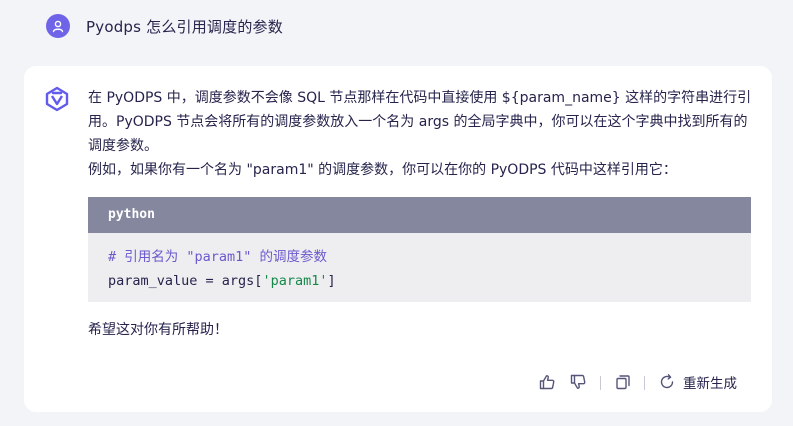 Image resolution: width=793 pixels, height=426 pixels. What do you see at coordinates (398, 382) in the screenshot?
I see `answer-actions-bar: 重新生成` at bounding box center [398, 382].